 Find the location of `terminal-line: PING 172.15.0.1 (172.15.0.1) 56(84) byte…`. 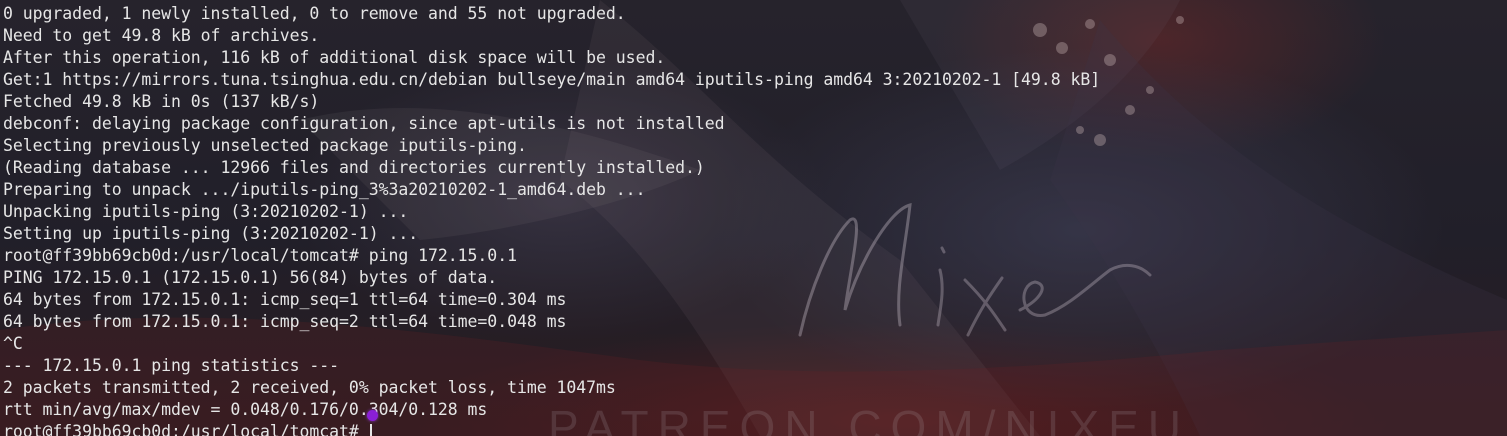

terminal-line: PING 172.15.0.1 (172.15.0.1) 56(84) byte… is located at coordinates (250, 277).